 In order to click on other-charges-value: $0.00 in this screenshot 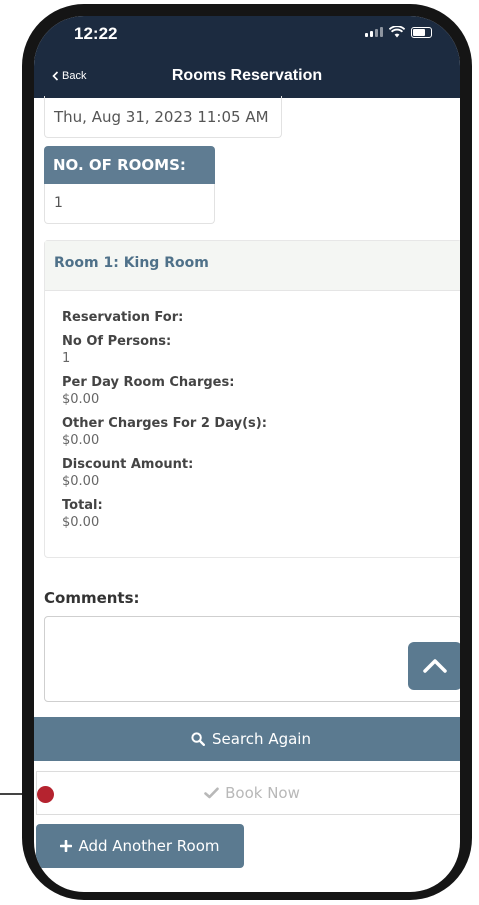, I will do `click(81, 440)`.